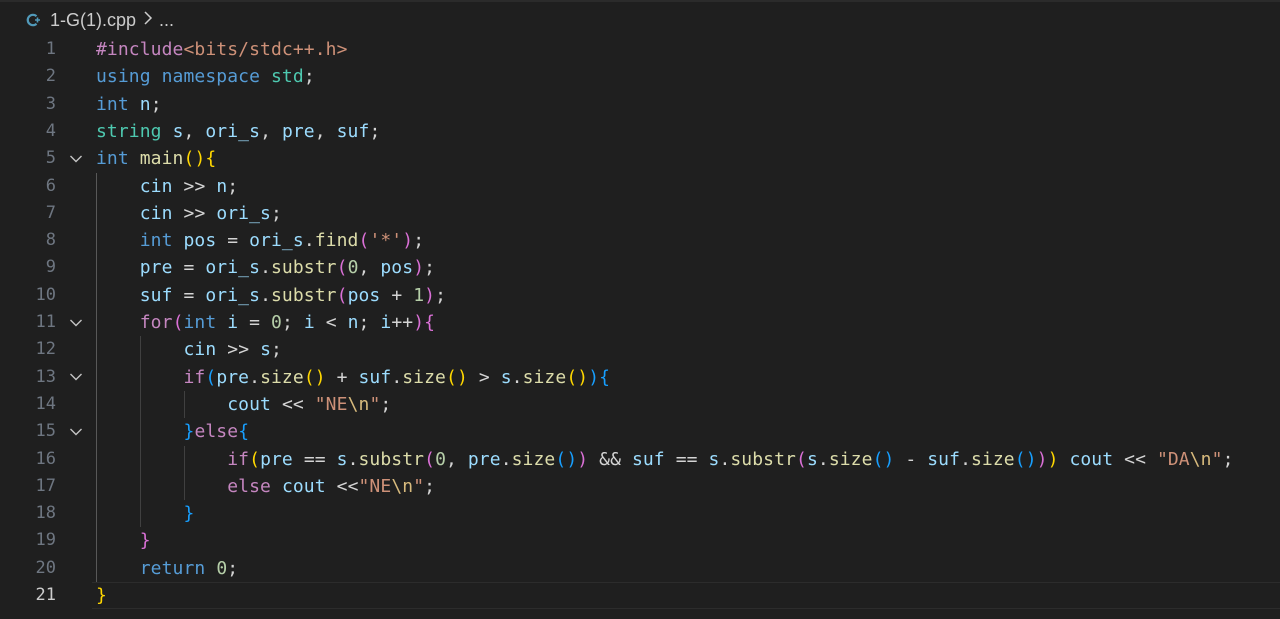 The width and height of the screenshot is (1280, 619). Describe the element at coordinates (205, 77) in the screenshot. I see `code-text: using namespace std;` at that location.